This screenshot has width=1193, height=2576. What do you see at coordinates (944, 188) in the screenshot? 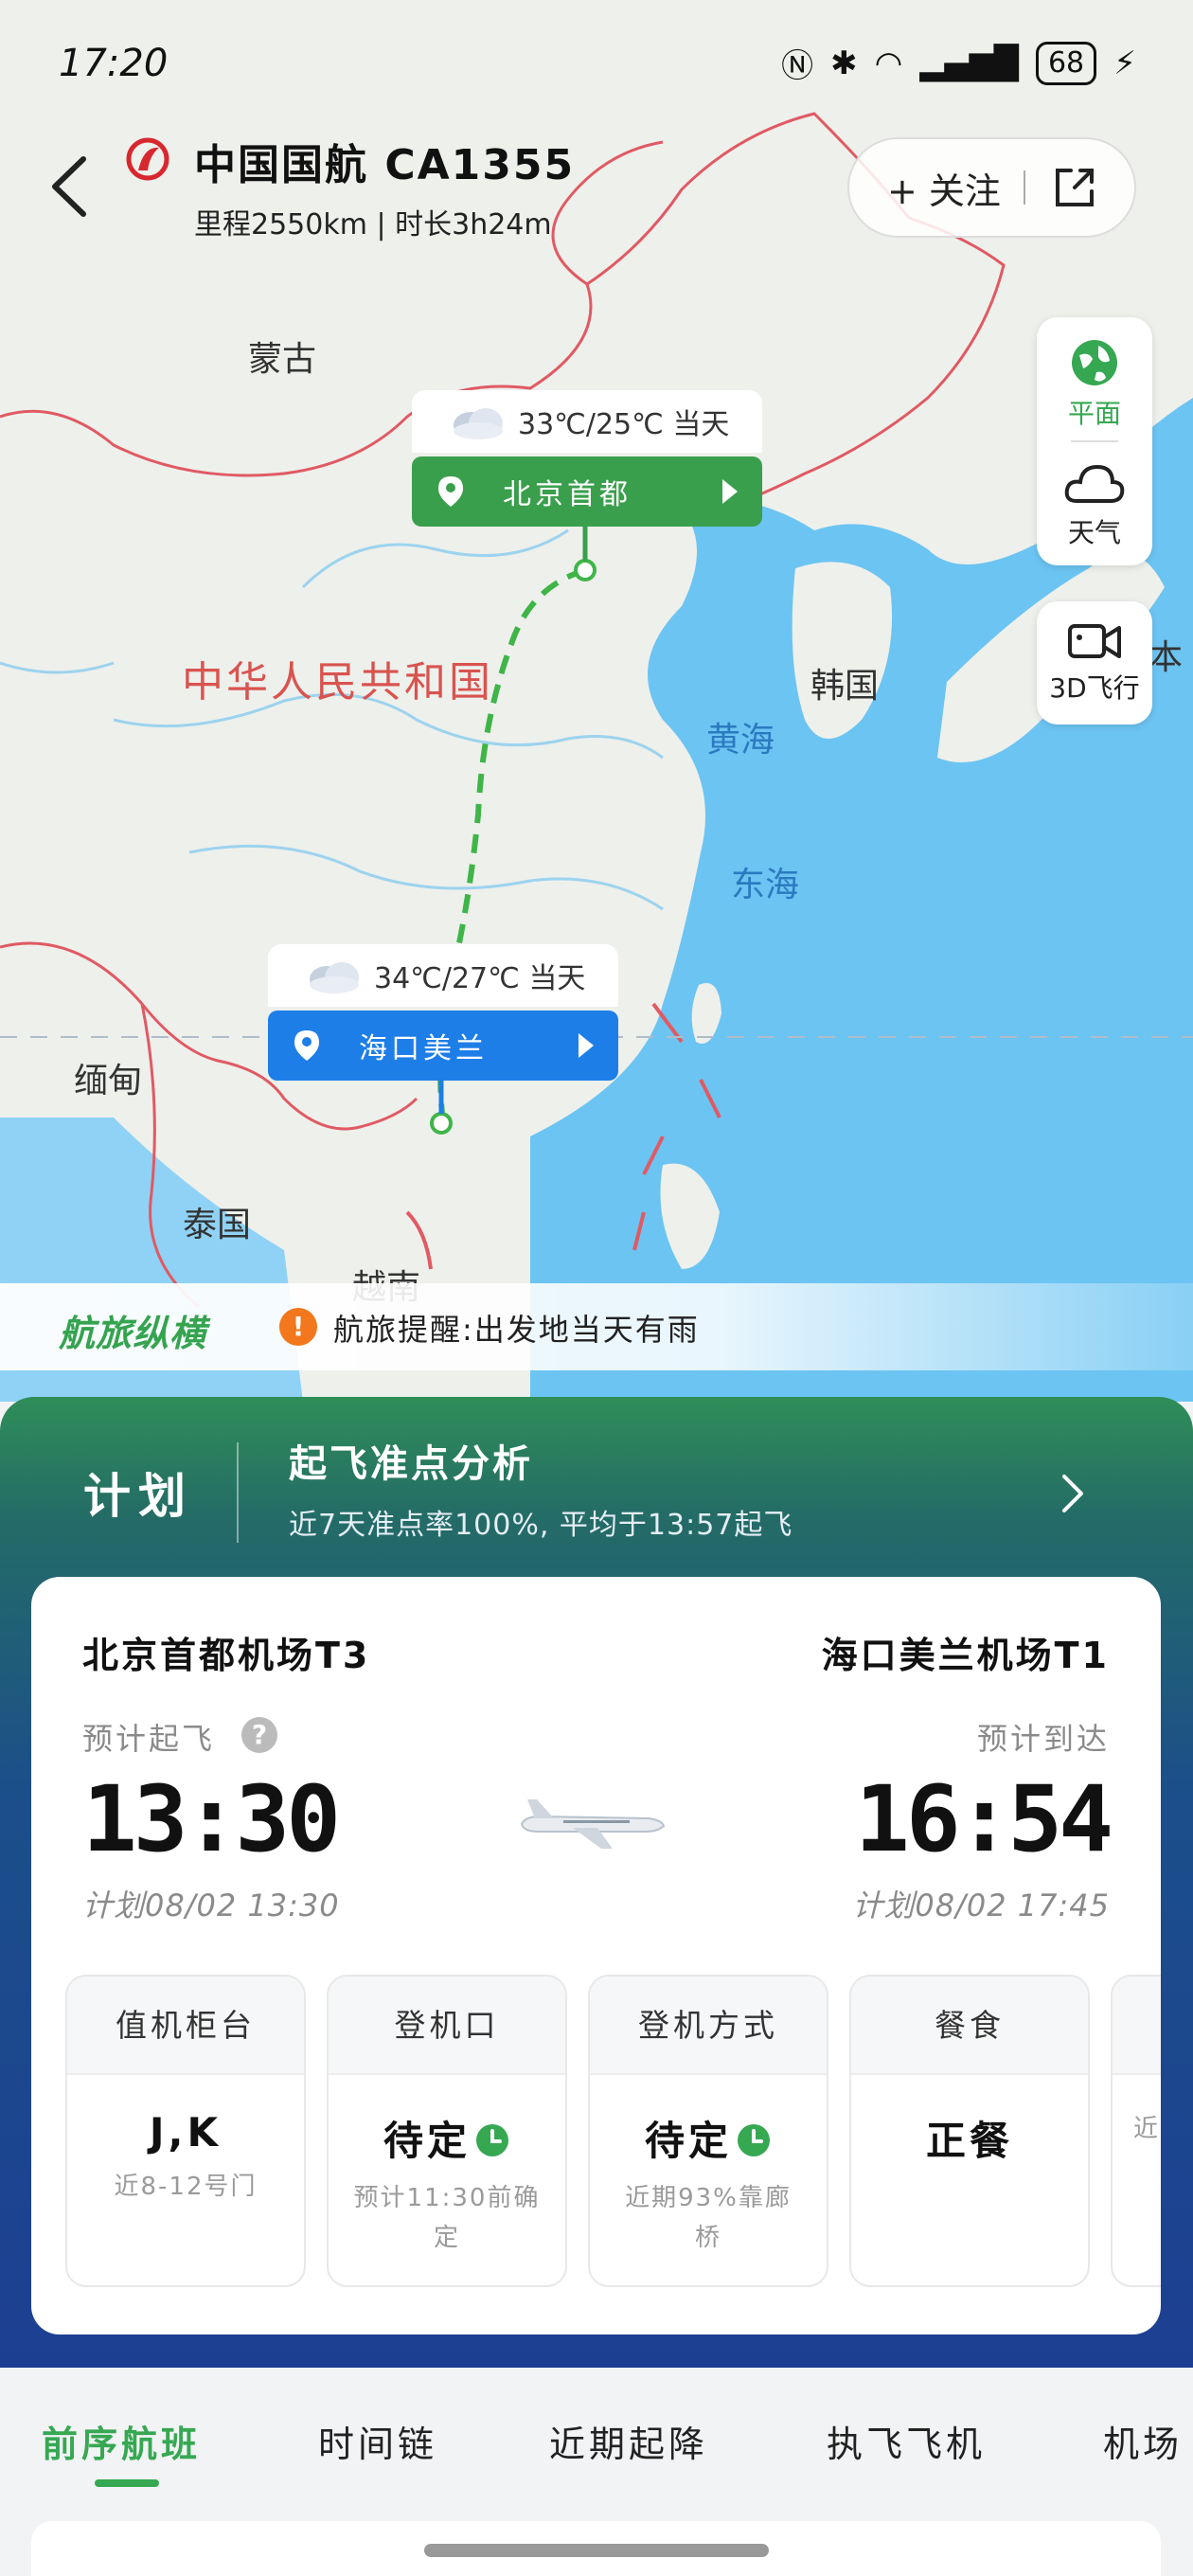
I see `follow-button: + 关注` at bounding box center [944, 188].